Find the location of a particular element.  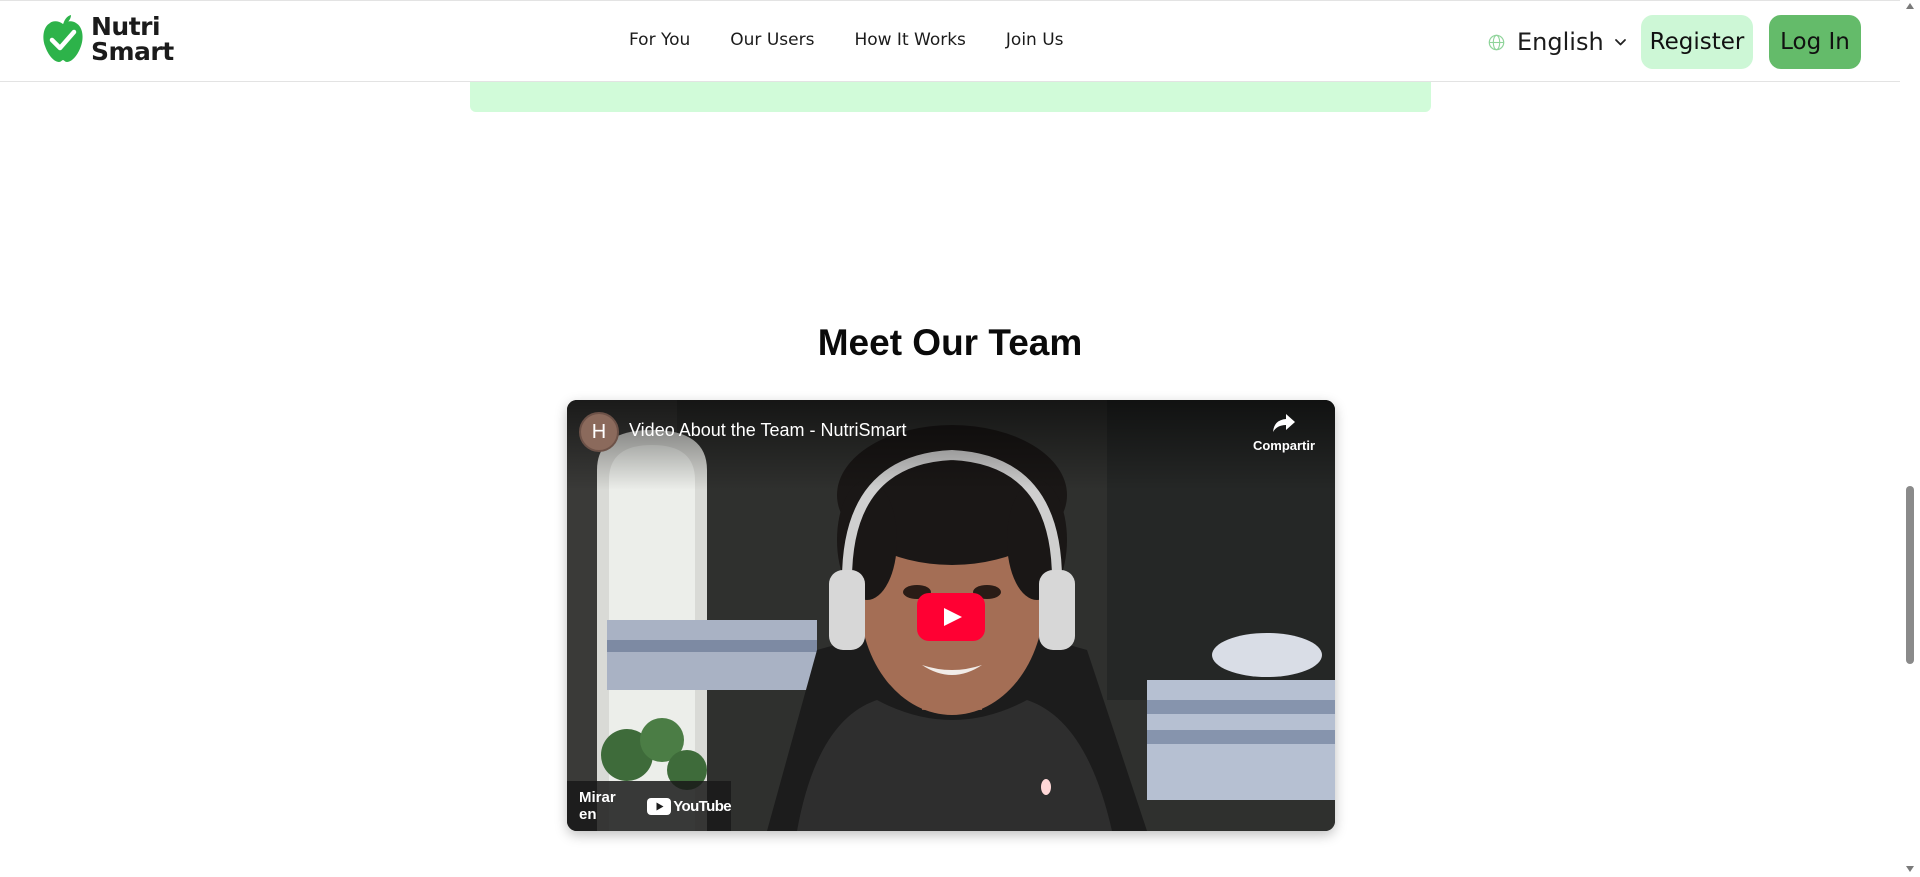

play-icon is located at coordinates (951, 617).